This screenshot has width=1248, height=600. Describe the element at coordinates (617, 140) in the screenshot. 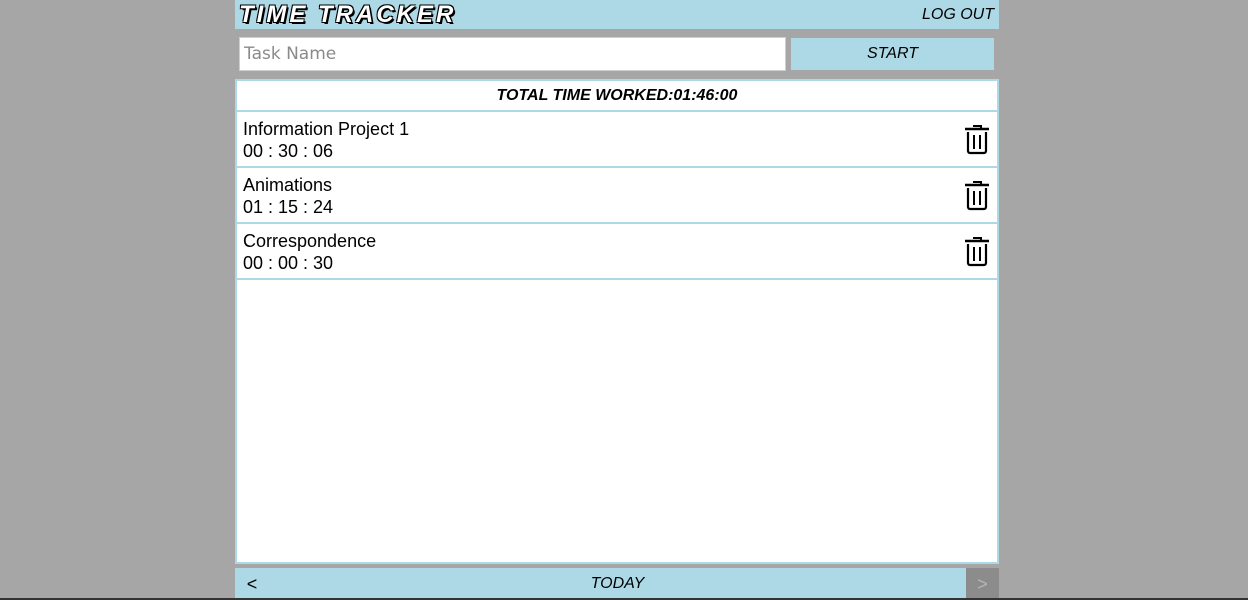

I see `task-row: Information Project 1 00 : 30 : 06` at that location.